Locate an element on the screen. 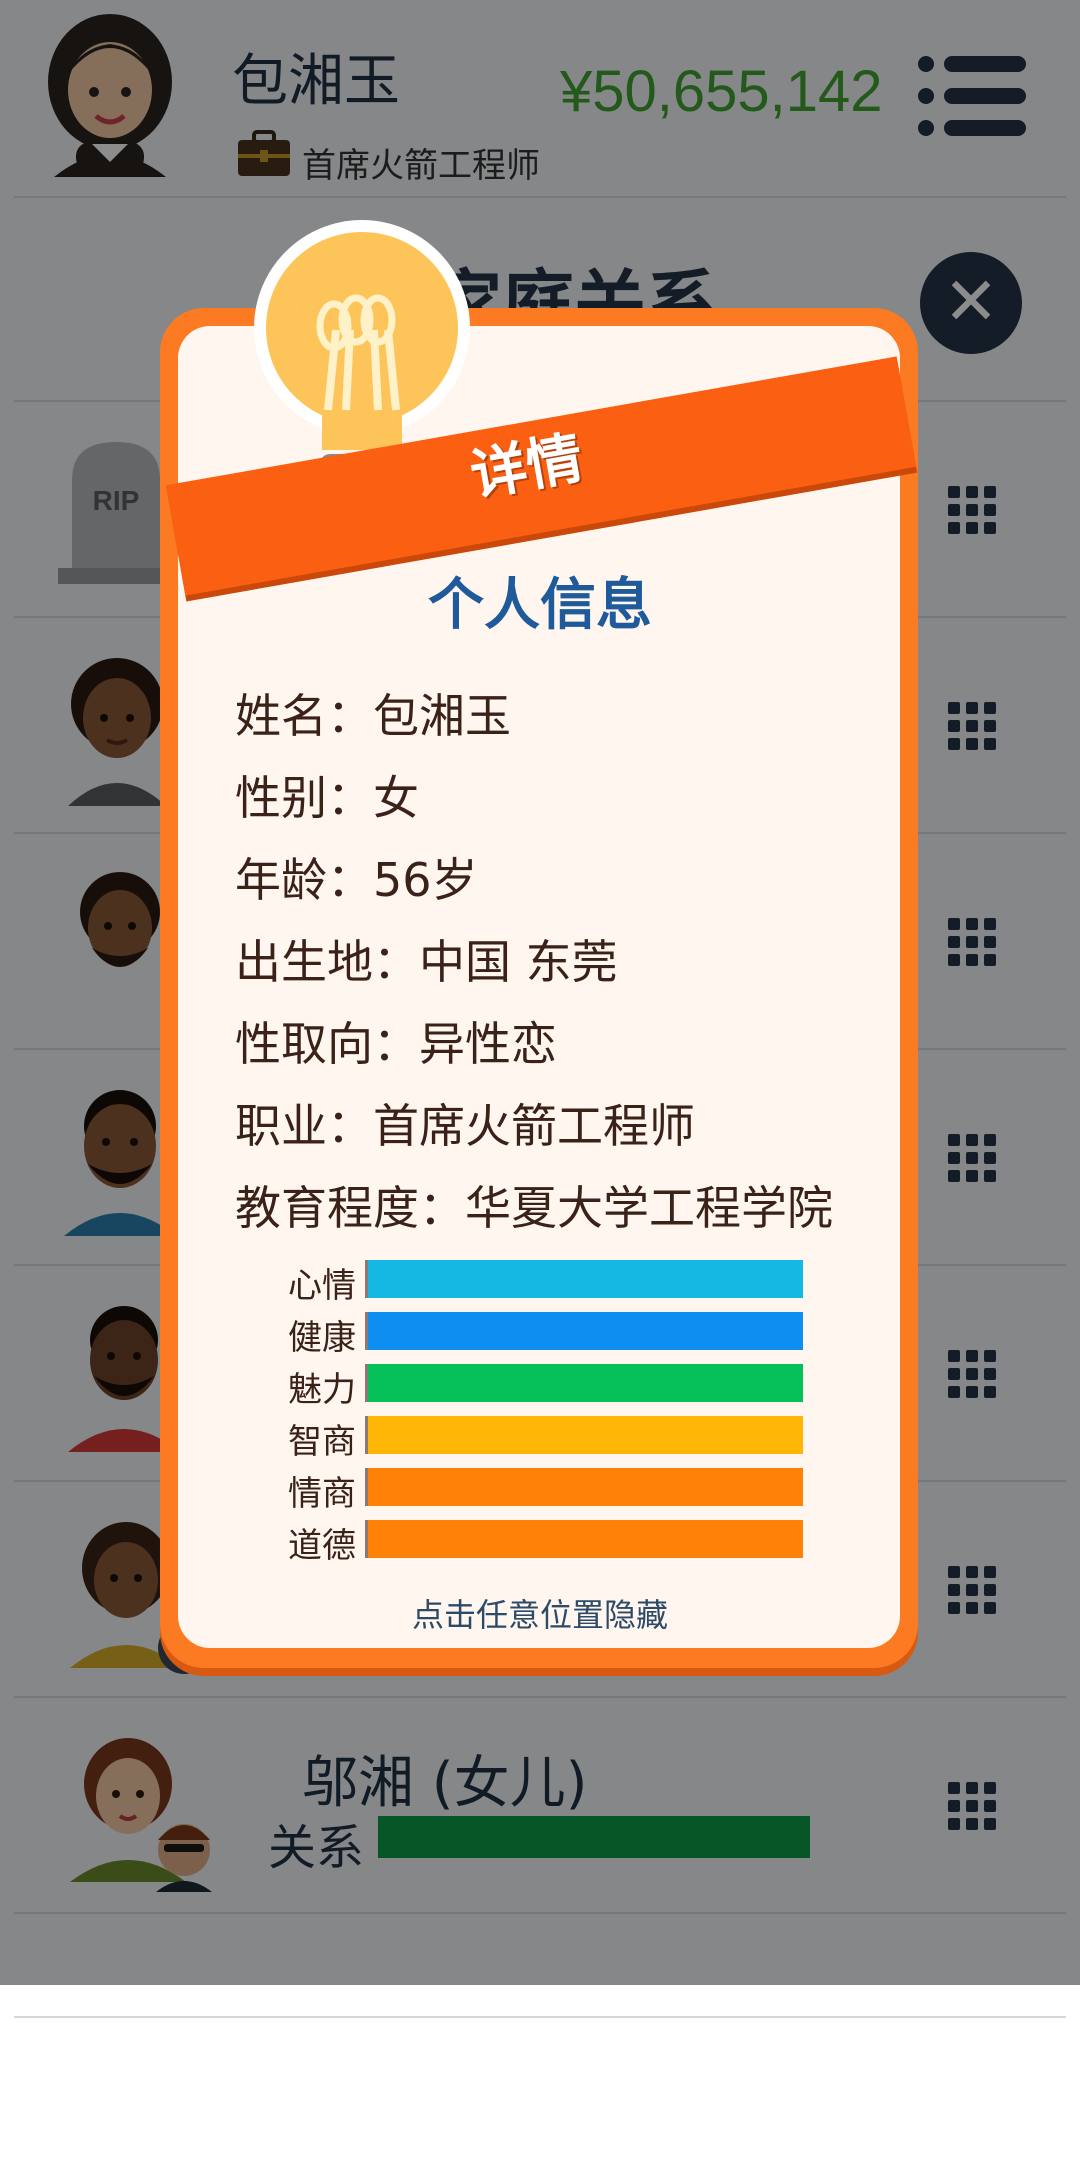 The height and width of the screenshot is (2160, 1080). stat-bar-charm is located at coordinates (584, 1383).